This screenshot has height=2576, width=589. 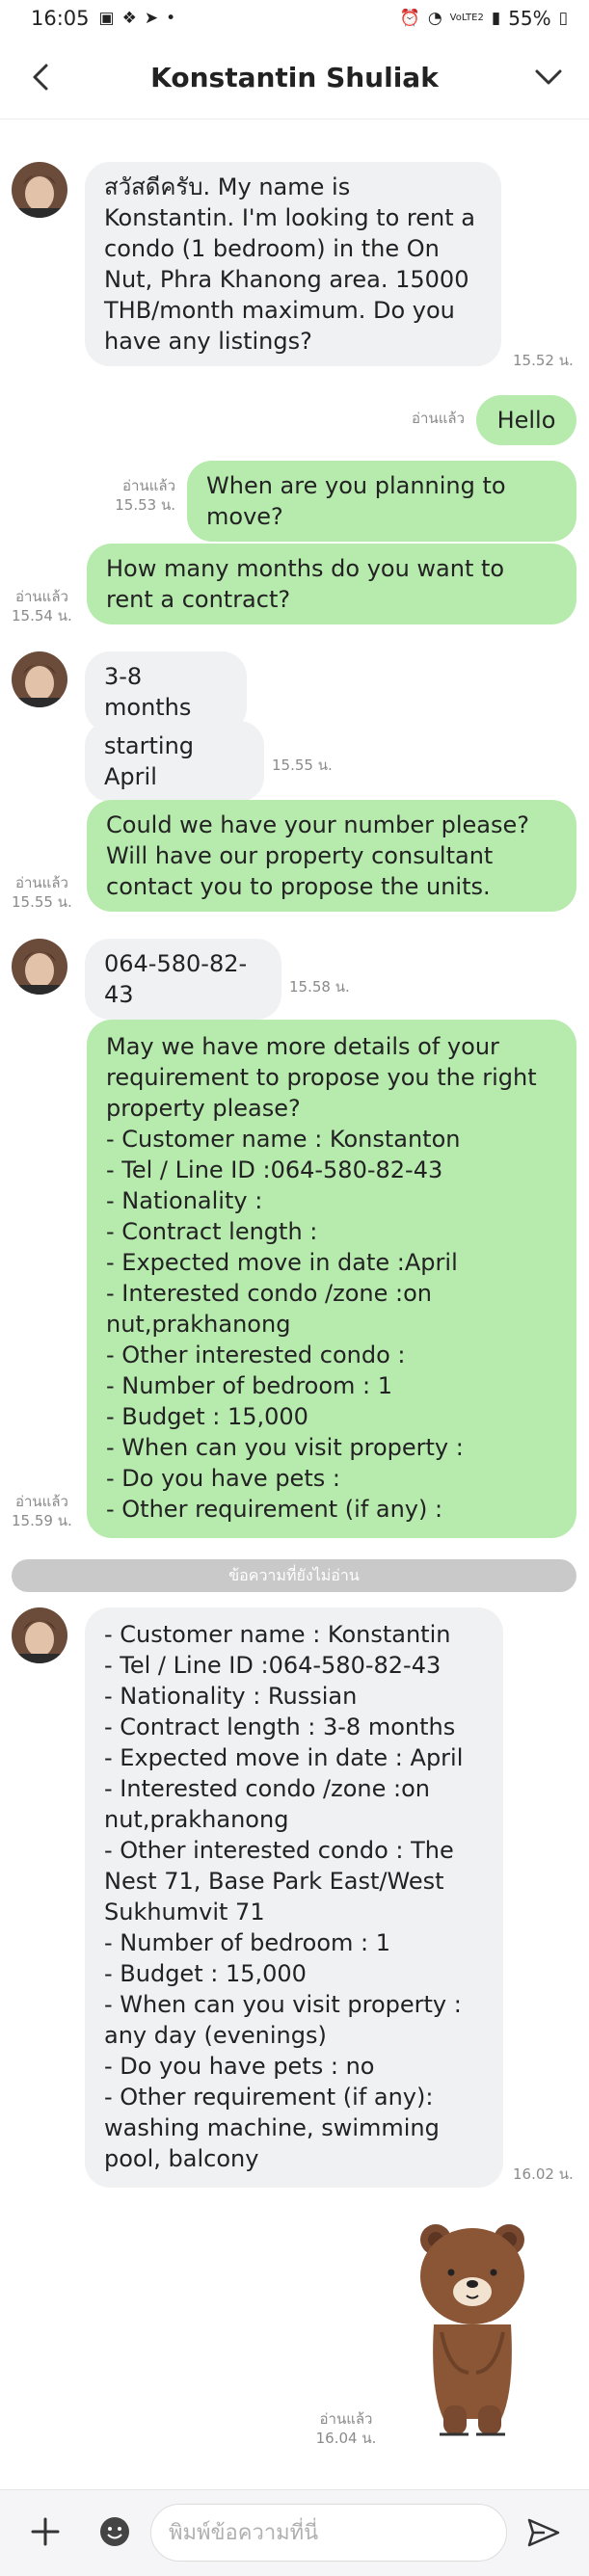 What do you see at coordinates (114, 2531) in the screenshot?
I see `emoji-icon` at bounding box center [114, 2531].